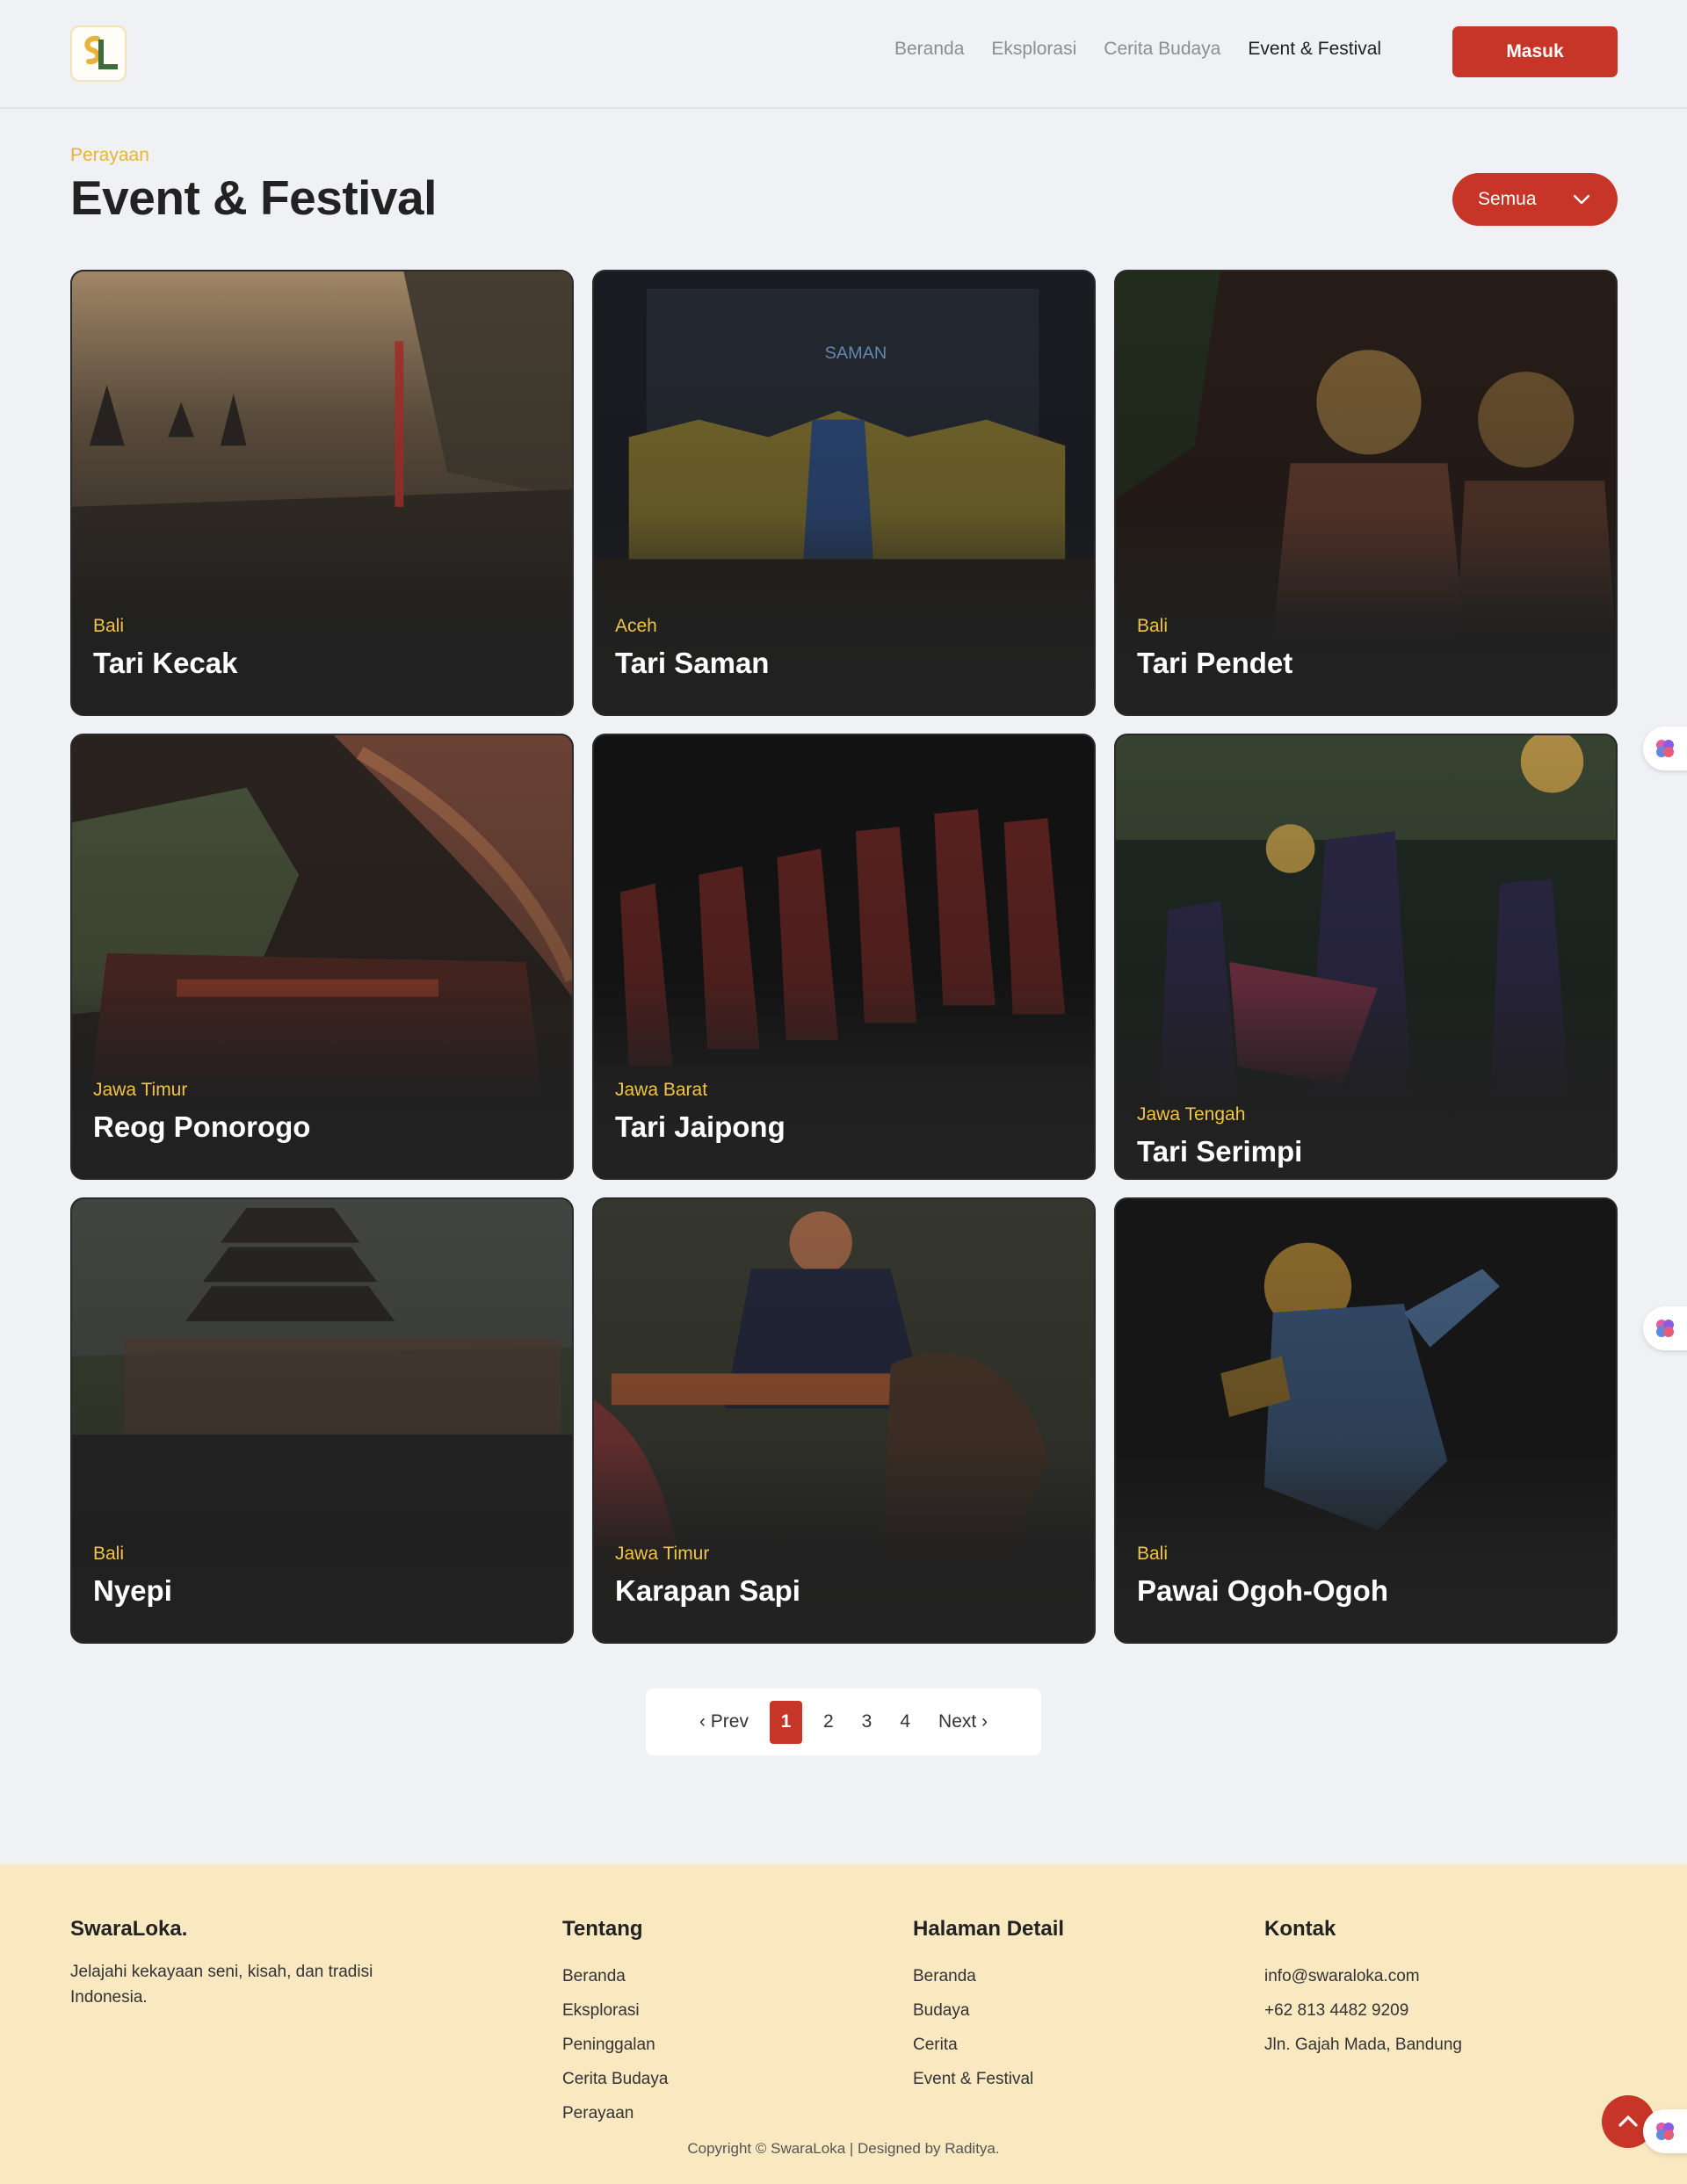 This screenshot has width=1687, height=2184. Describe the element at coordinates (988, 2079) in the screenshot. I see `footer-link: Event & Festival` at that location.